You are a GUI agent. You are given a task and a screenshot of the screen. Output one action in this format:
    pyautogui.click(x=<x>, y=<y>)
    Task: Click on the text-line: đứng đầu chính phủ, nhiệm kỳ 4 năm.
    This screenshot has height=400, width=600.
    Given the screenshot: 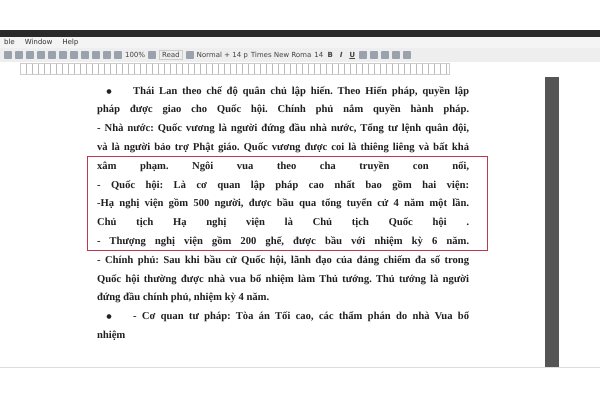 What is the action you would take?
    pyautogui.click(x=183, y=298)
    